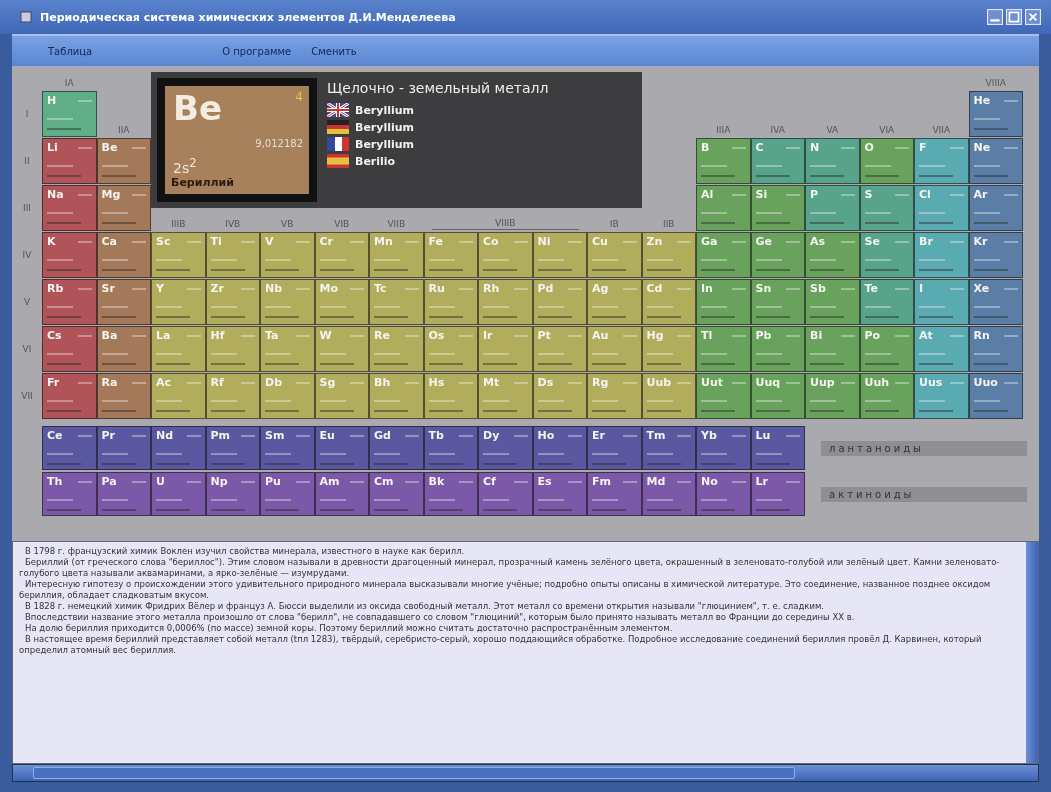 Image resolution: width=1051 pixels, height=792 pixels. What do you see at coordinates (777, 349) in the screenshot?
I see `element-tile: Pb` at bounding box center [777, 349].